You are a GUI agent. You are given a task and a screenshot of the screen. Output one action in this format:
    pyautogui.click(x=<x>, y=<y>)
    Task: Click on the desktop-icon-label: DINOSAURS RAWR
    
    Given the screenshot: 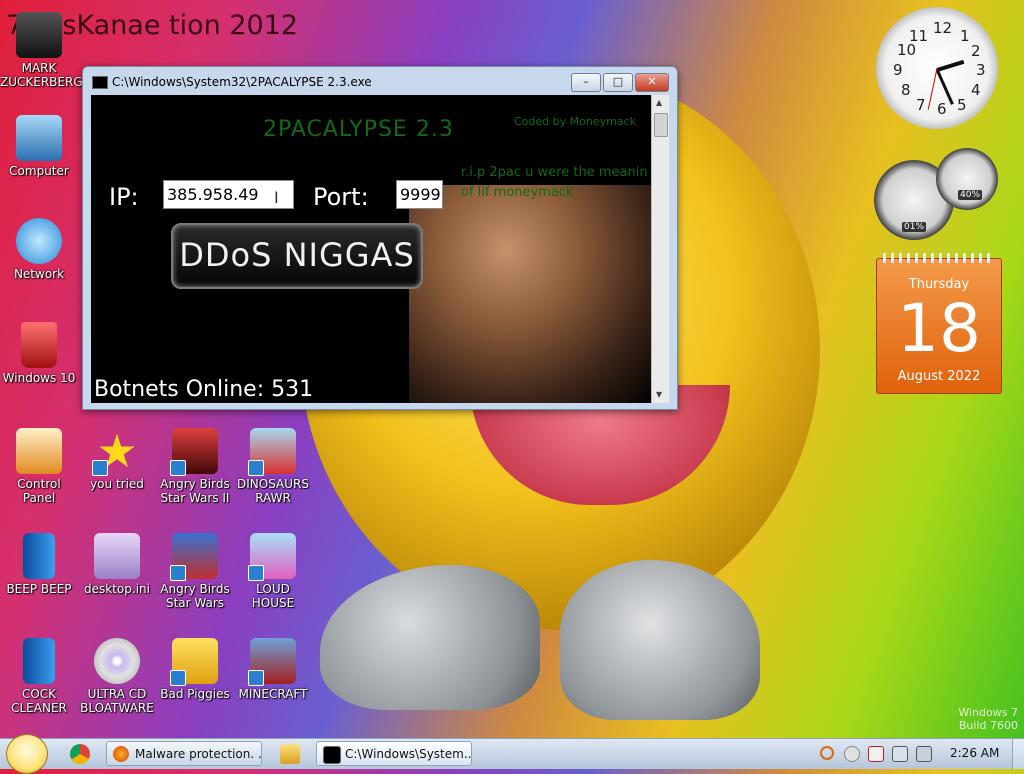 What is the action you would take?
    pyautogui.click(x=273, y=491)
    